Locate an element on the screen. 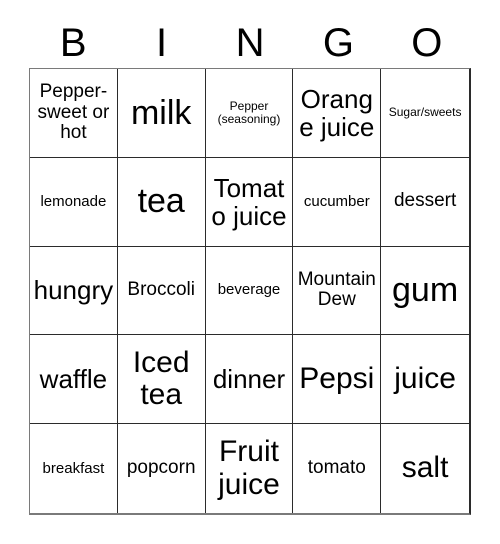  bingo-cell-r1c5: Sugar/sweets is located at coordinates (425, 113).